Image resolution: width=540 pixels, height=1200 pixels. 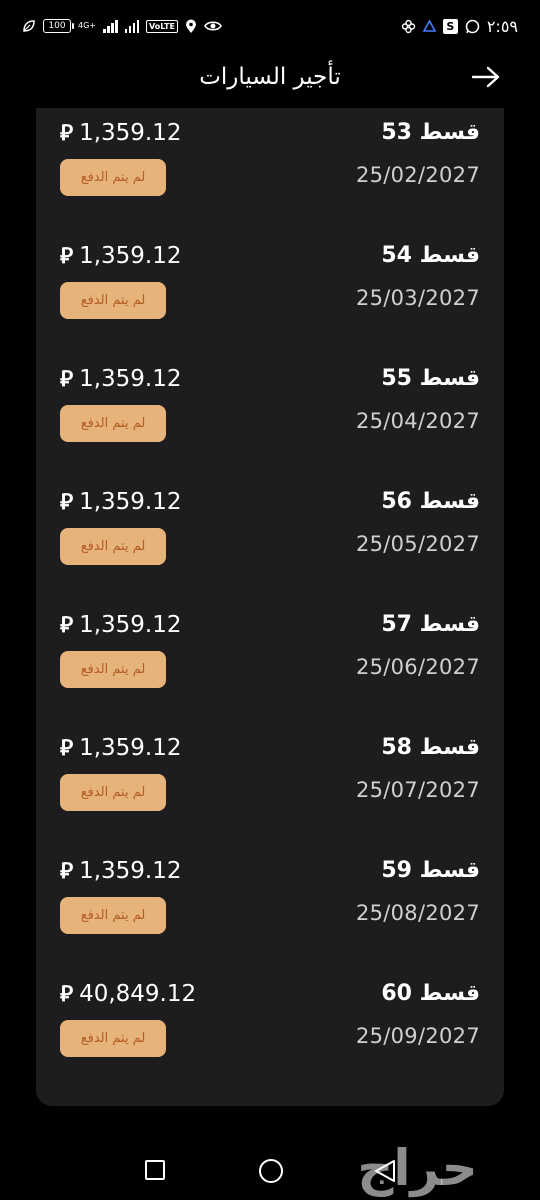 What do you see at coordinates (162, 26) in the screenshot?
I see `volte-icon: VoLTE` at bounding box center [162, 26].